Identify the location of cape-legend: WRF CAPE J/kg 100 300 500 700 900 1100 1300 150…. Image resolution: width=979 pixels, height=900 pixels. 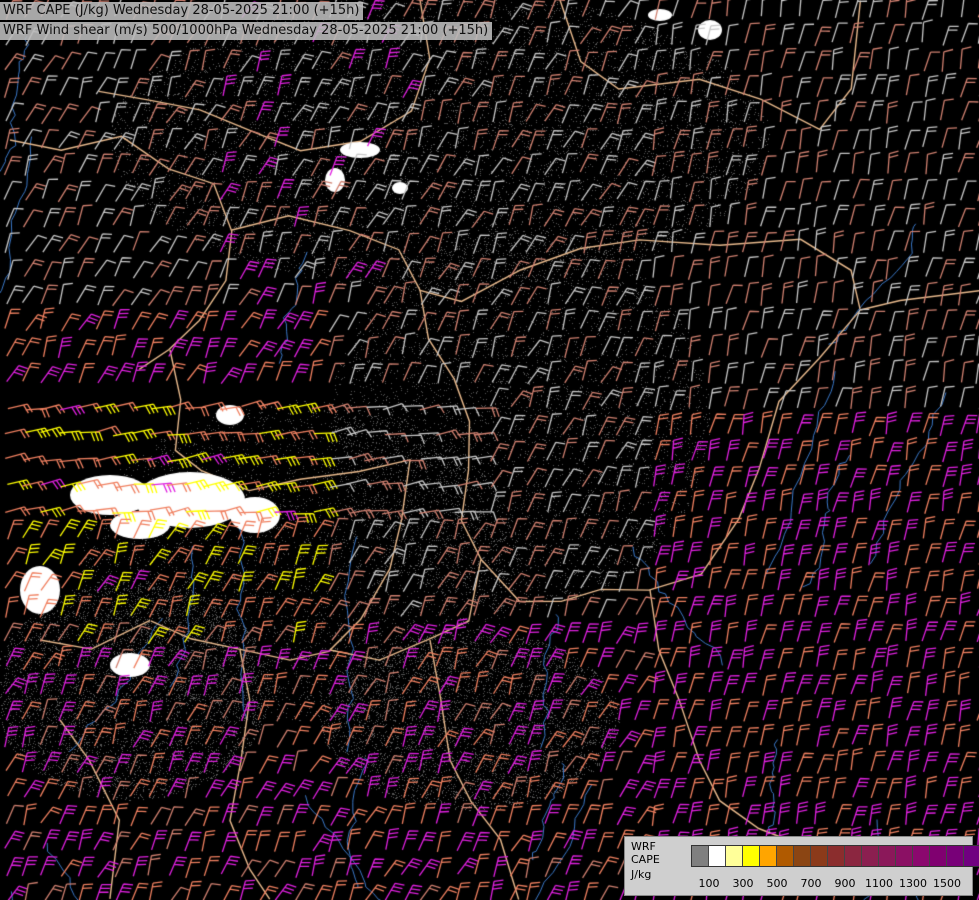
(801, 866).